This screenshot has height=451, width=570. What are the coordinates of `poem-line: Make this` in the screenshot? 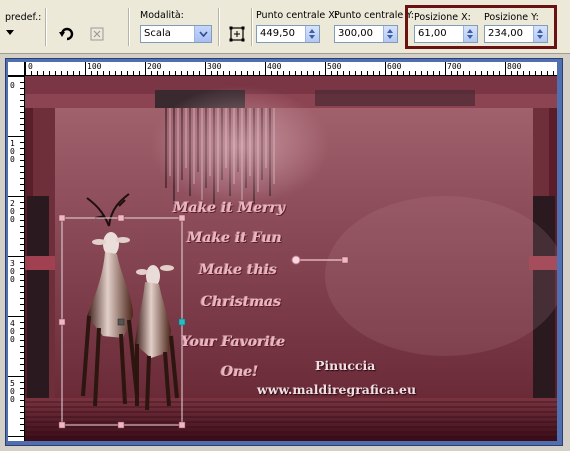 It's located at (238, 270).